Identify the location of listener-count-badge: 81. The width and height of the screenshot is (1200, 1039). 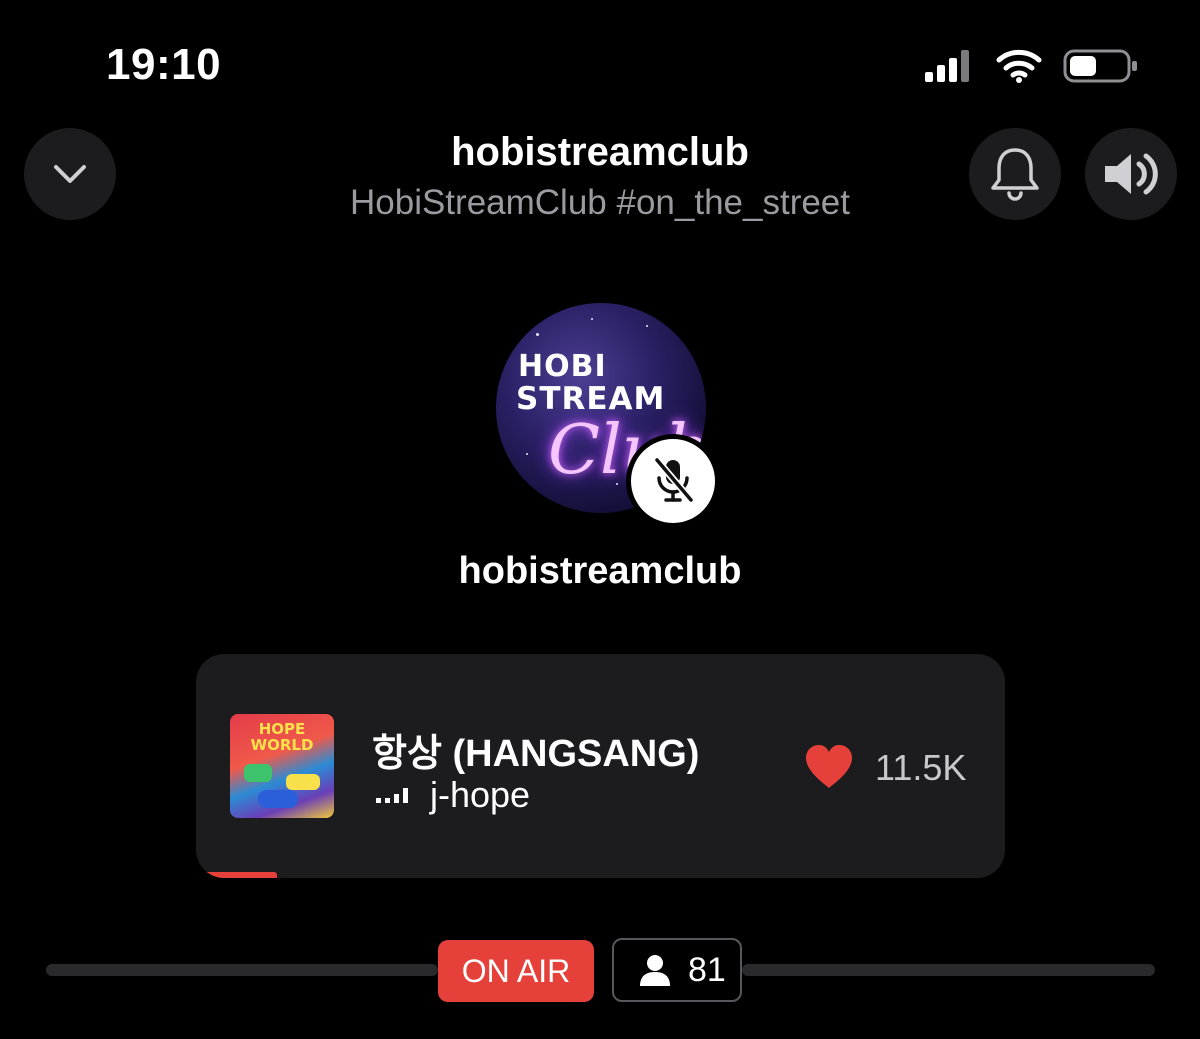
(677, 970).